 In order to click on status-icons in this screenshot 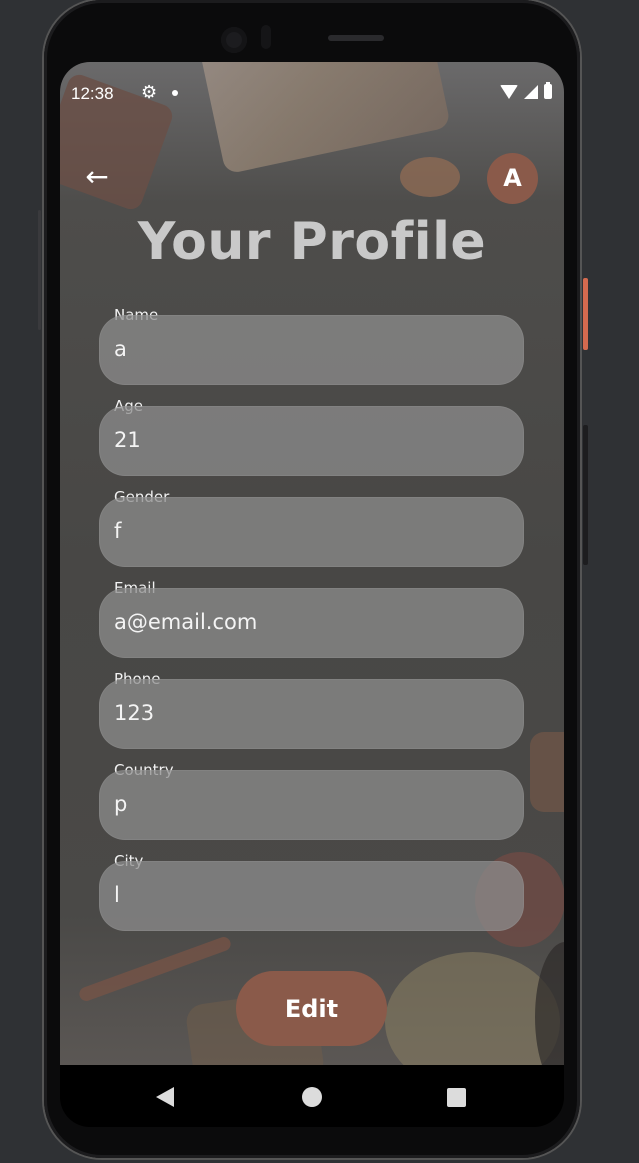, I will do `click(526, 90)`.